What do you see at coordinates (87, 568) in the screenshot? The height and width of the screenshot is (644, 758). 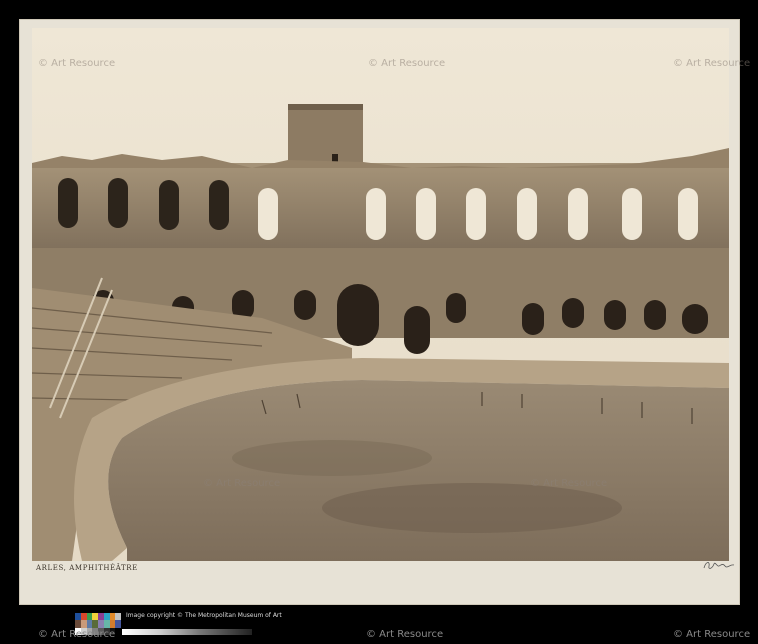 I see `photo-caption: ARLES, AMPHITHÉÂTRE` at bounding box center [87, 568].